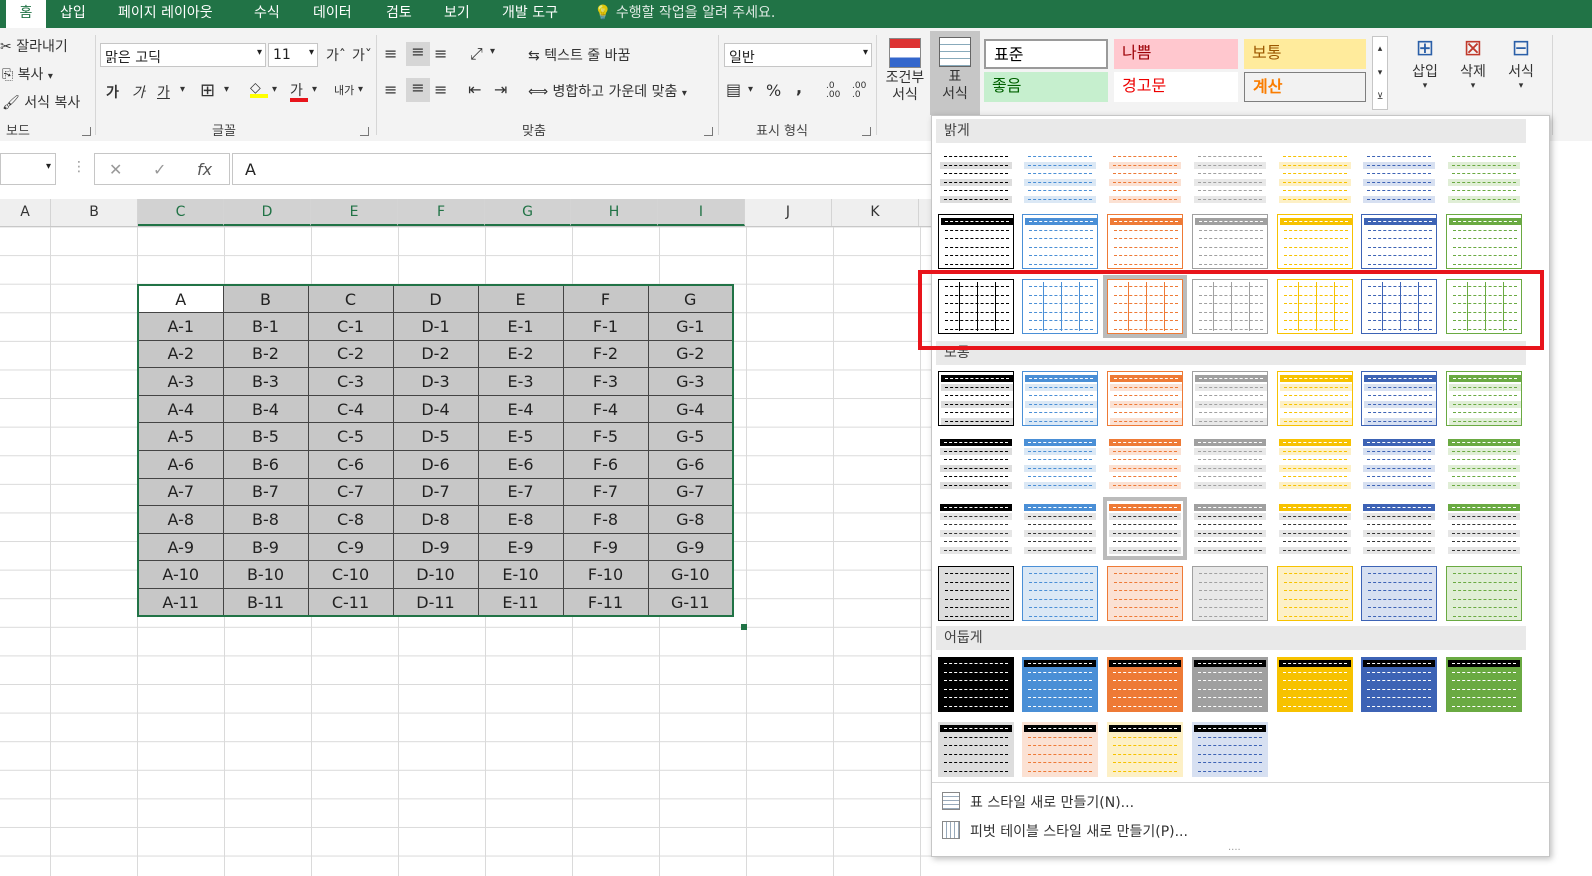 The width and height of the screenshot is (1592, 876). I want to click on borders-icon: ⊞, so click(207, 90).